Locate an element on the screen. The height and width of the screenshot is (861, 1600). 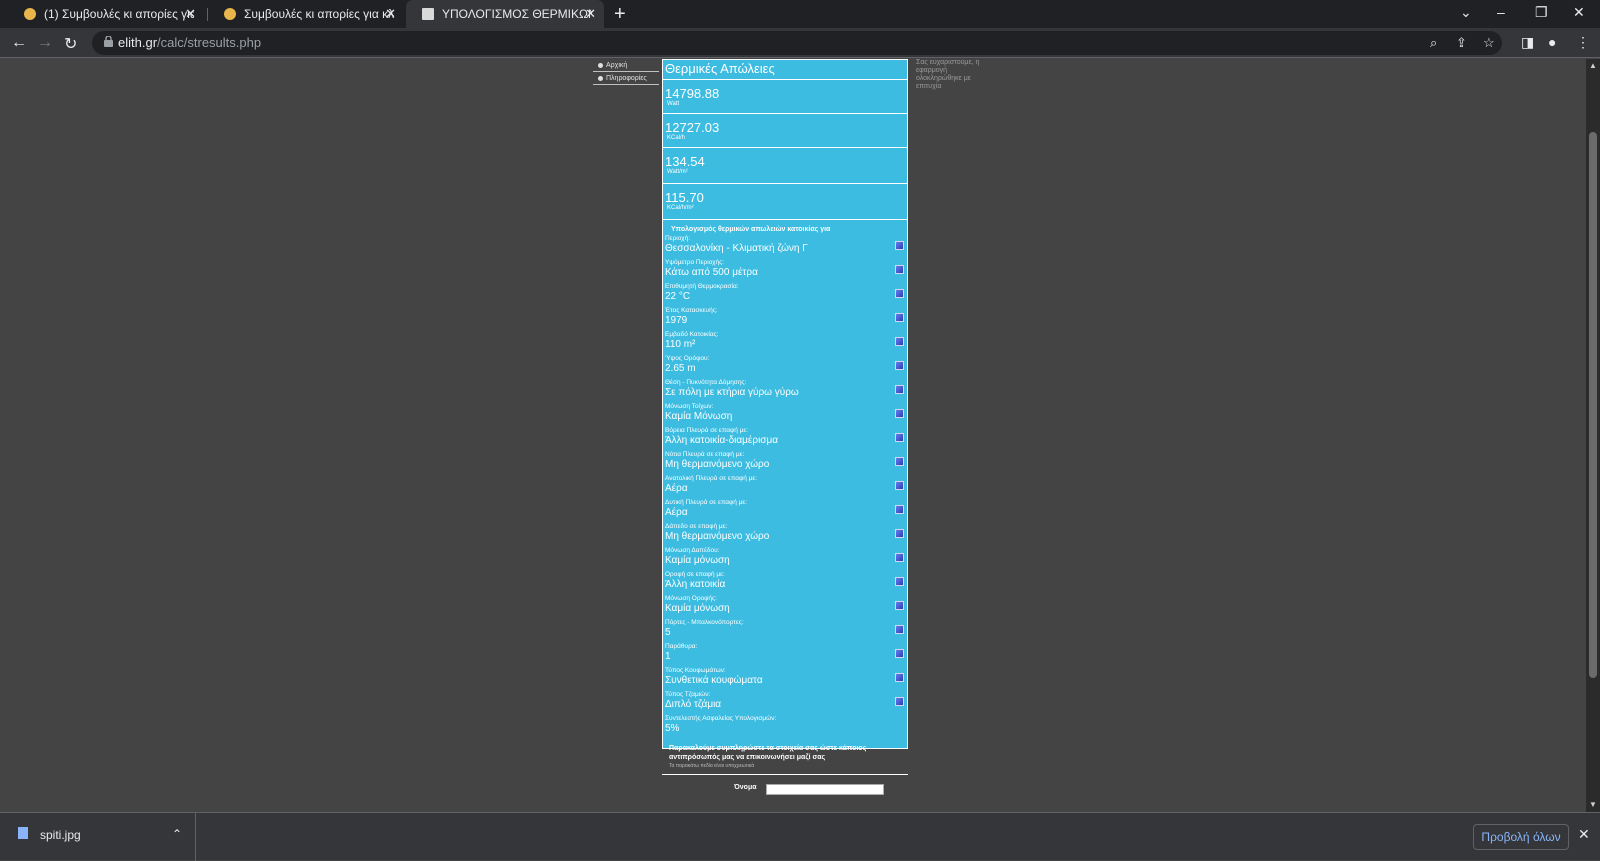
minimize-icon: – is located at coordinates (1501, 12).